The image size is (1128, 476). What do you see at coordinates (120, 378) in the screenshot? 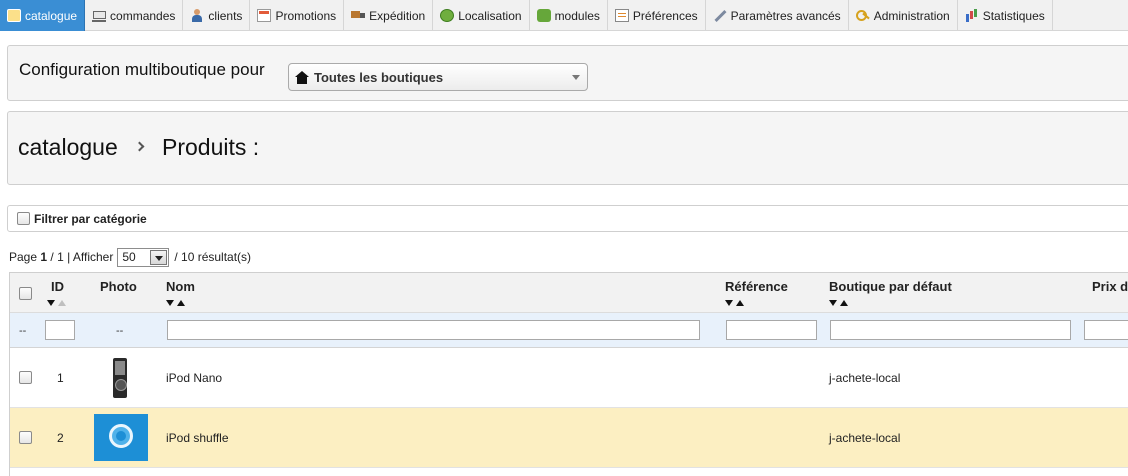
I see `ipod-nano-image` at bounding box center [120, 378].